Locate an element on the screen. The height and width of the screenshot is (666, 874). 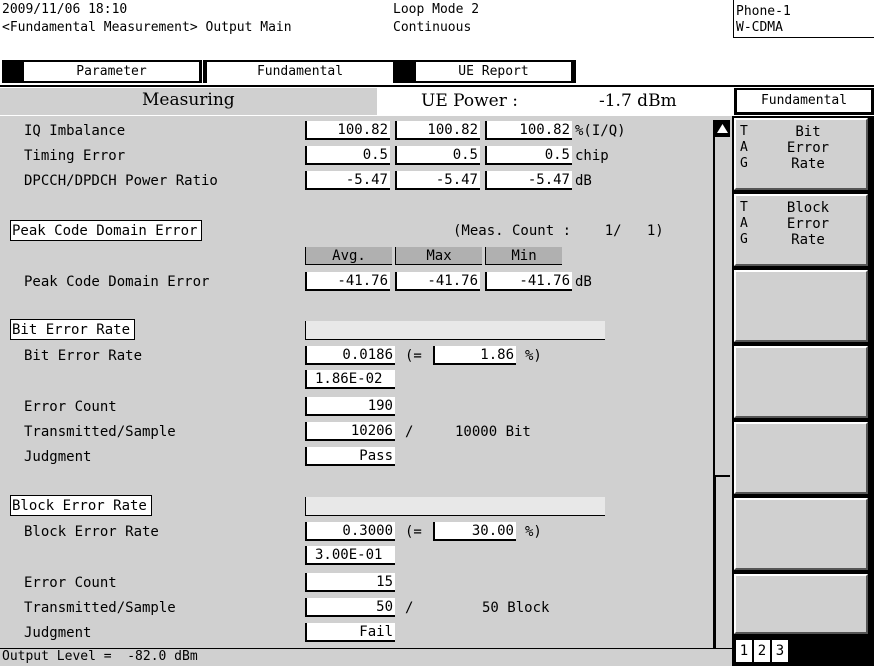
tab-ue-report: UE Report is located at coordinates (487, 71).